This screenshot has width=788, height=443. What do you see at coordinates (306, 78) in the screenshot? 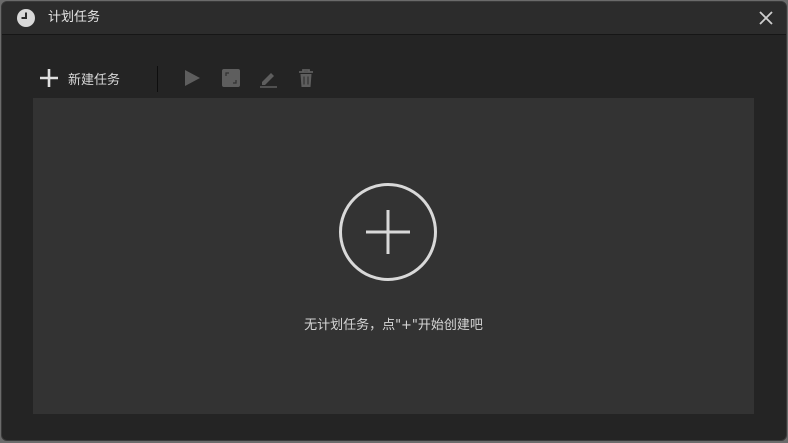
I see `delete-icon` at bounding box center [306, 78].